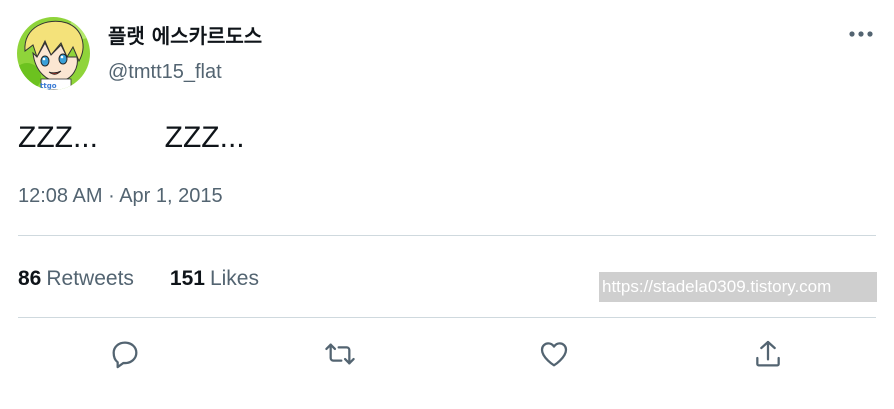 The image size is (894, 409). What do you see at coordinates (170, 196) in the screenshot?
I see `tweet-date: Apr 1, 2015` at bounding box center [170, 196].